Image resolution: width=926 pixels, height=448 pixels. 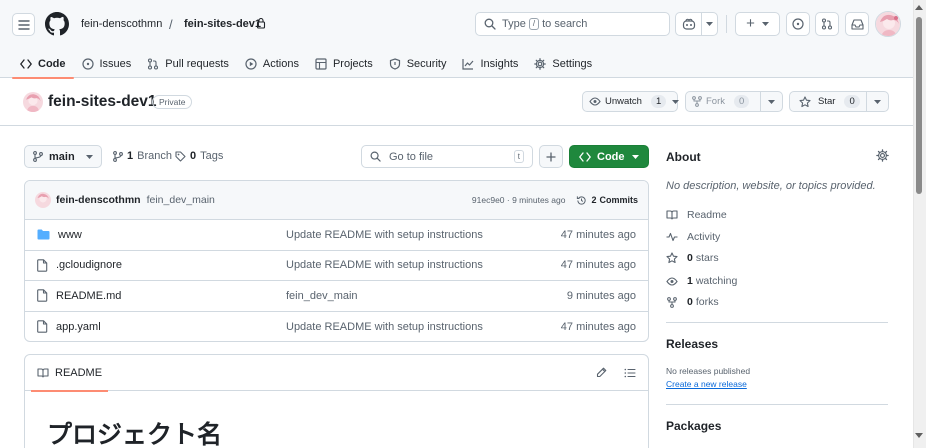 I want to click on inbox-button, so click(x=857, y=24).